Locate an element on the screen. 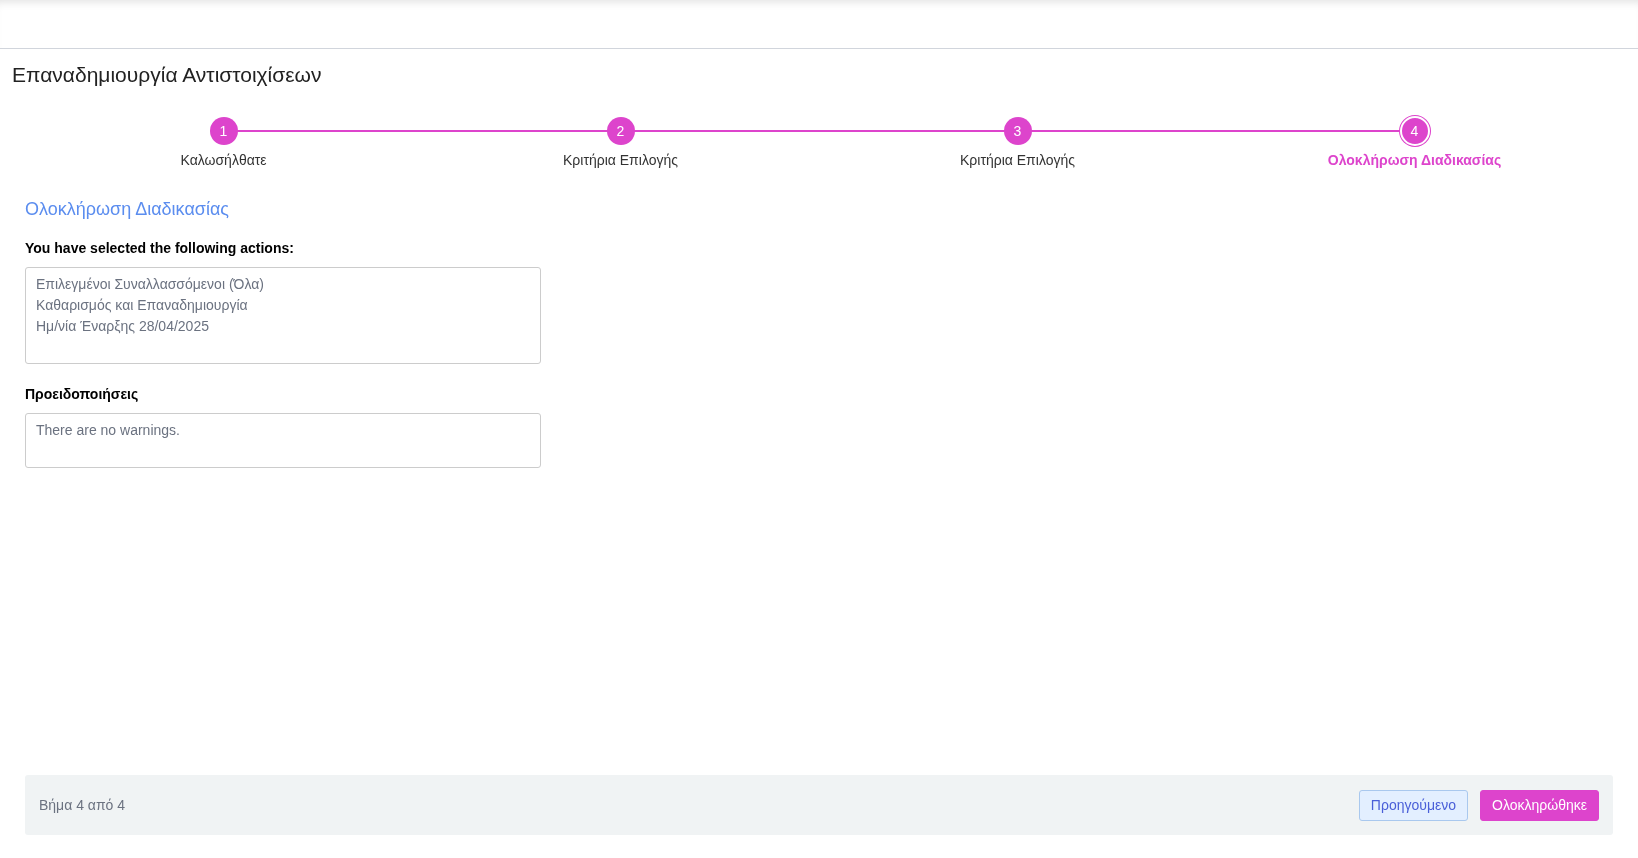  field-label: Προειδοποιήσεις is located at coordinates (82, 394).